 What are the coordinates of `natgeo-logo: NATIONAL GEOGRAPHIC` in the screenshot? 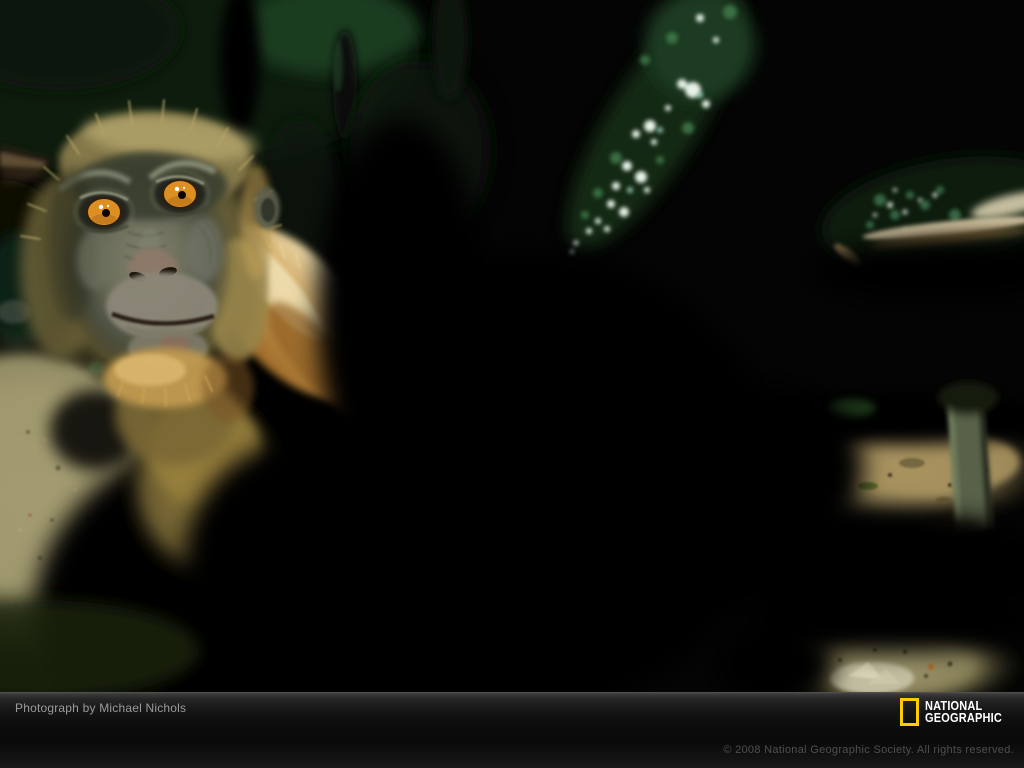 It's located at (955, 712).